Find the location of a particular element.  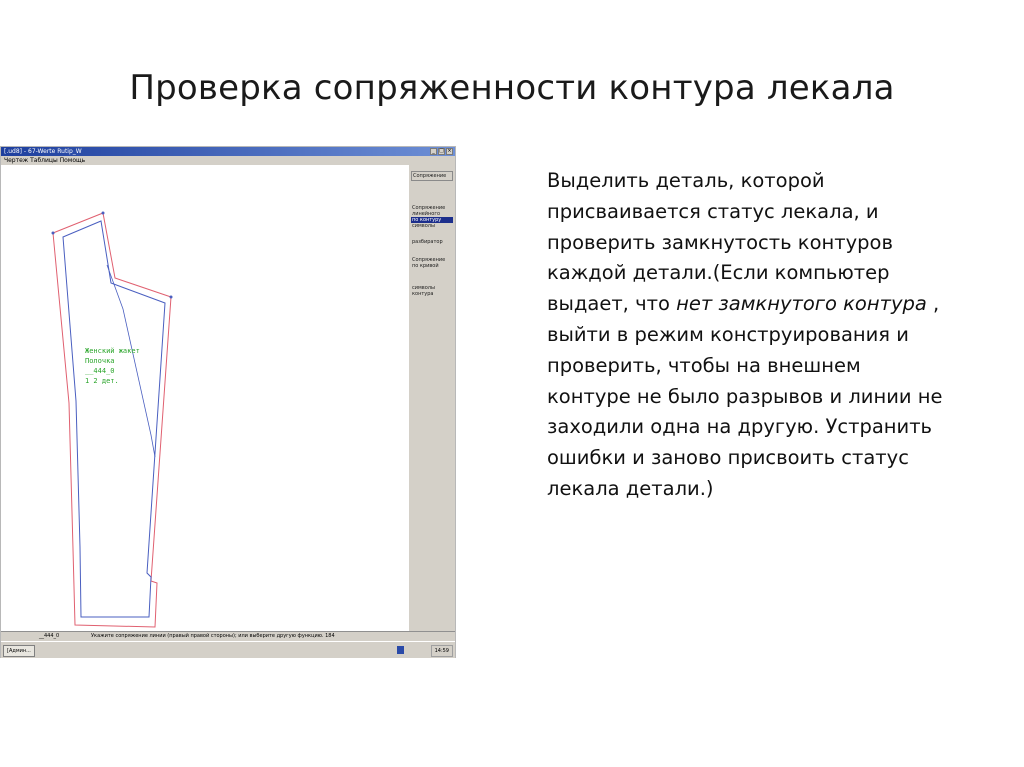

maximize-icon: □ is located at coordinates (441, 151).